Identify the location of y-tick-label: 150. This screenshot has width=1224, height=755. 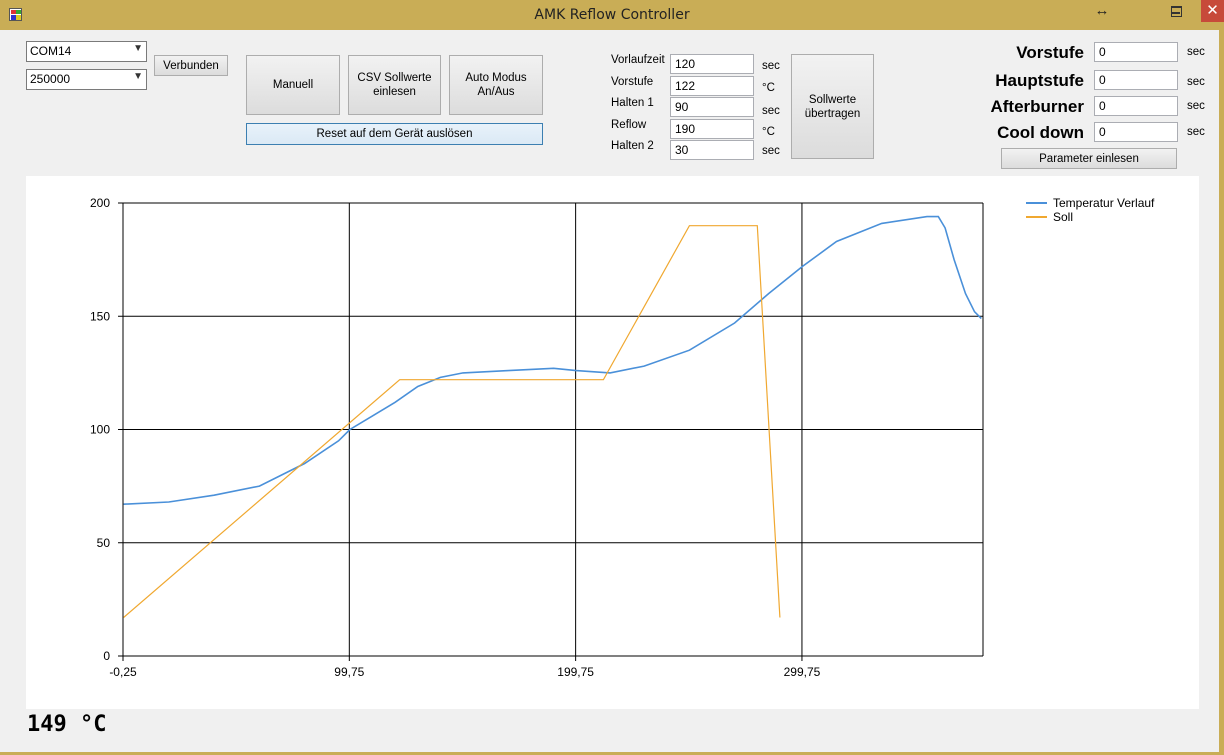
(100, 316).